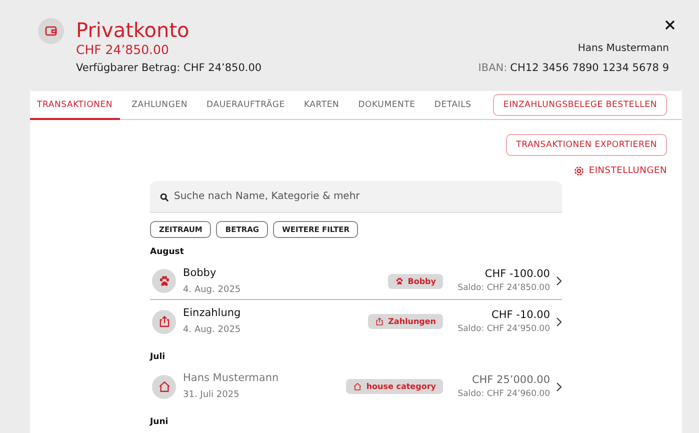  I want to click on tab: KARTEN, so click(321, 105).